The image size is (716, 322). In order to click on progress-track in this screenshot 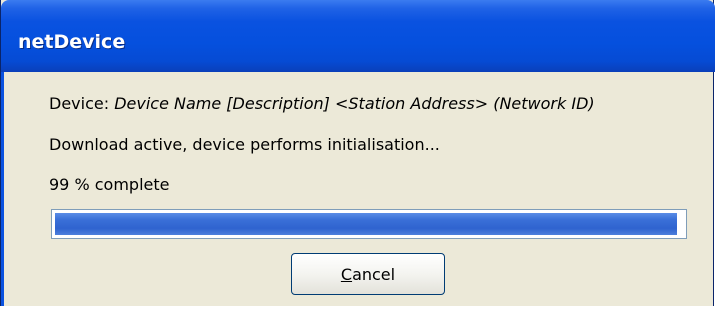, I will do `click(369, 224)`.